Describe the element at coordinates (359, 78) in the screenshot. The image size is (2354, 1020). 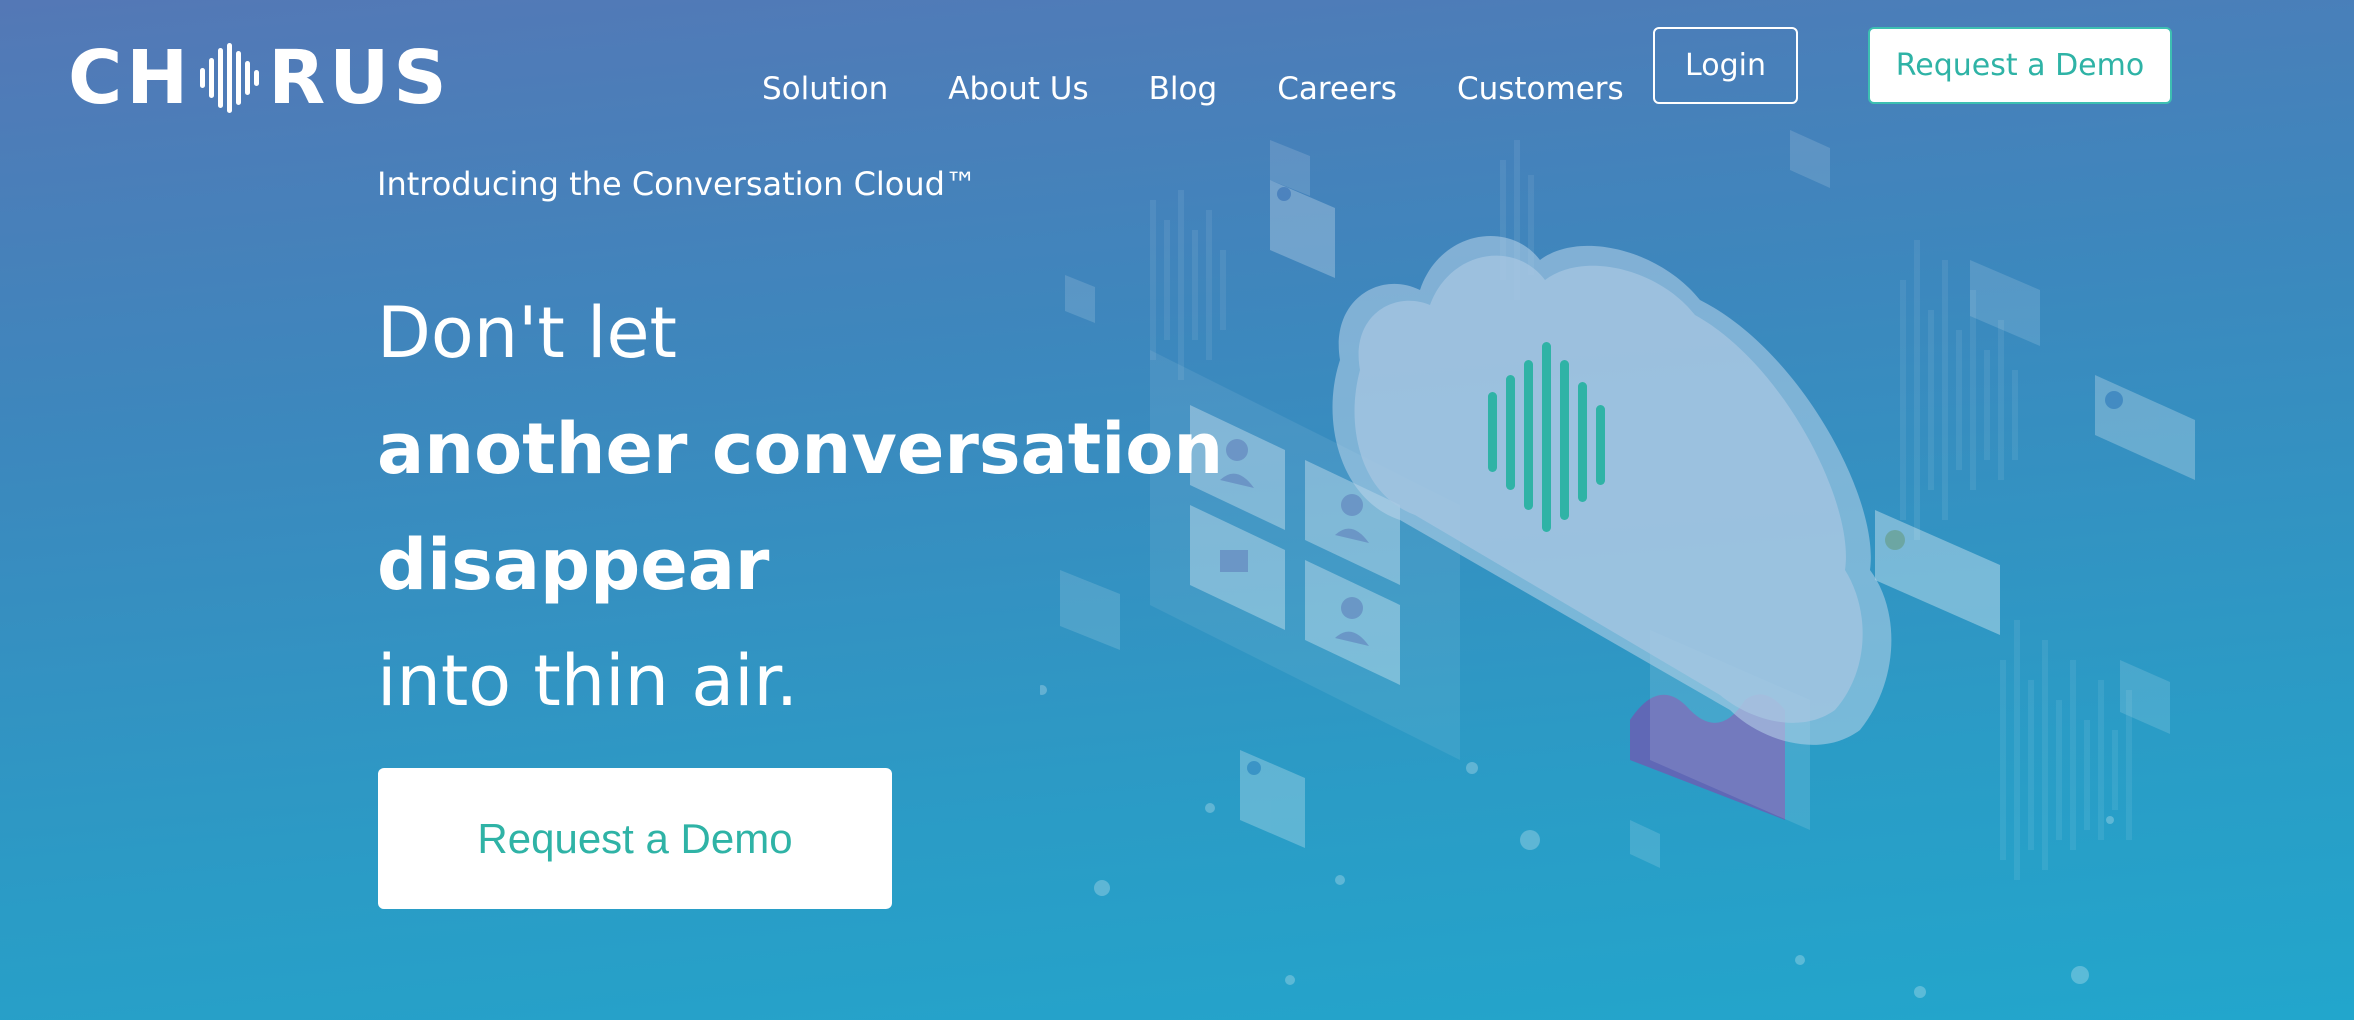
I see `logo-text-right: RUS` at that location.